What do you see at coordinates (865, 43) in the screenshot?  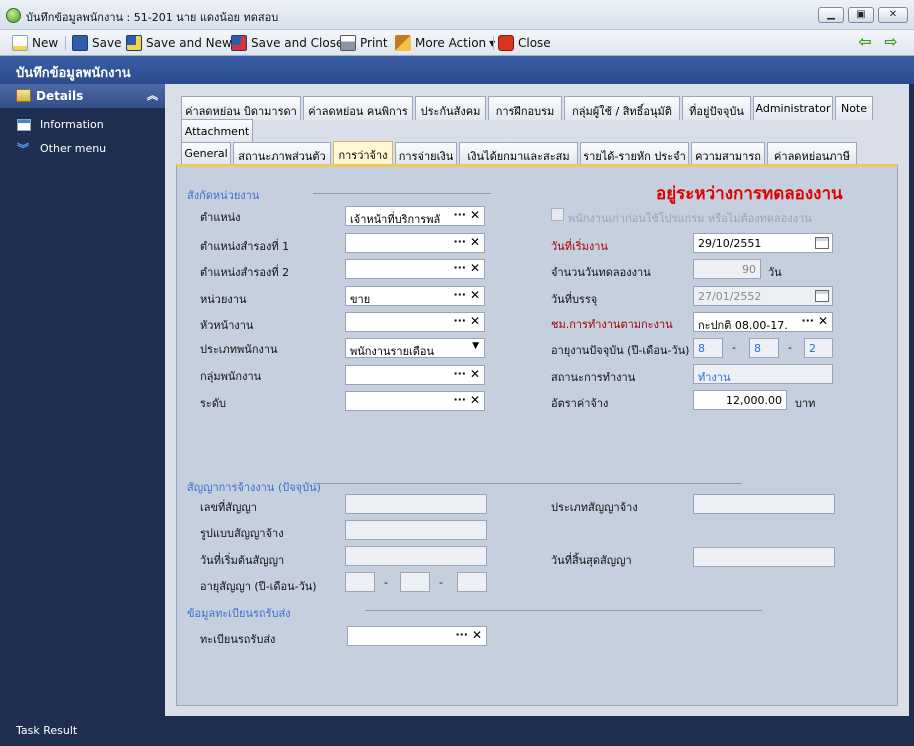 I see `previous-record-icon: ⇦` at bounding box center [865, 43].